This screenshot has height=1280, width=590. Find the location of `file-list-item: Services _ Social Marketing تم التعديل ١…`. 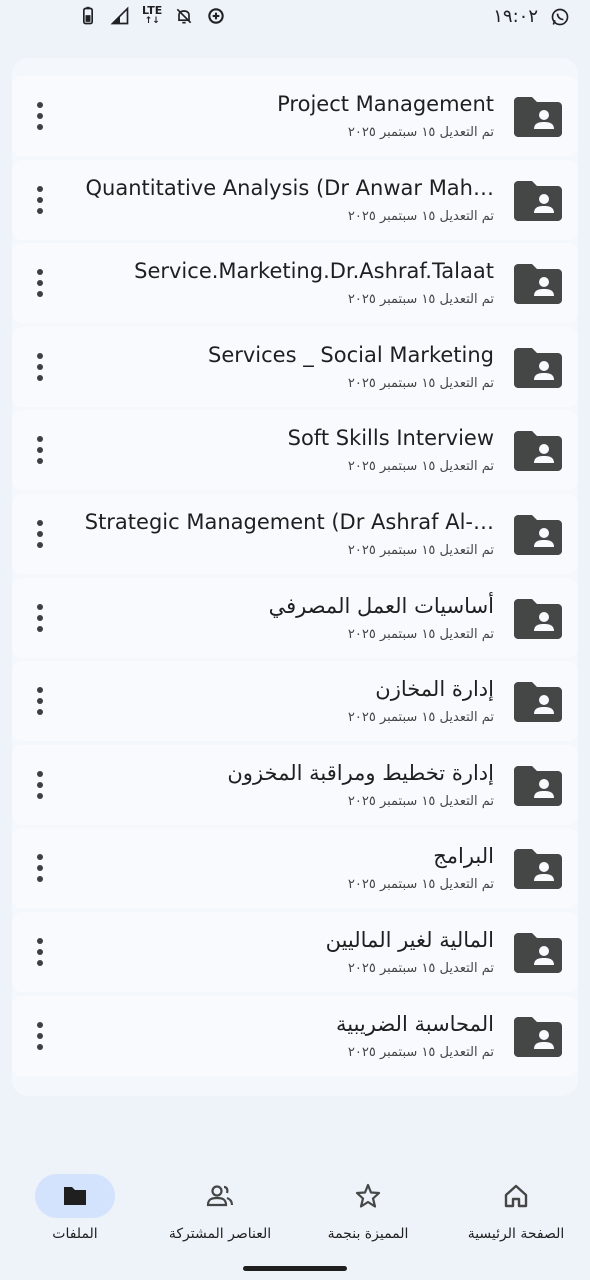

file-list-item: Services _ Social Marketing تم التعديل ١… is located at coordinates (295, 366).